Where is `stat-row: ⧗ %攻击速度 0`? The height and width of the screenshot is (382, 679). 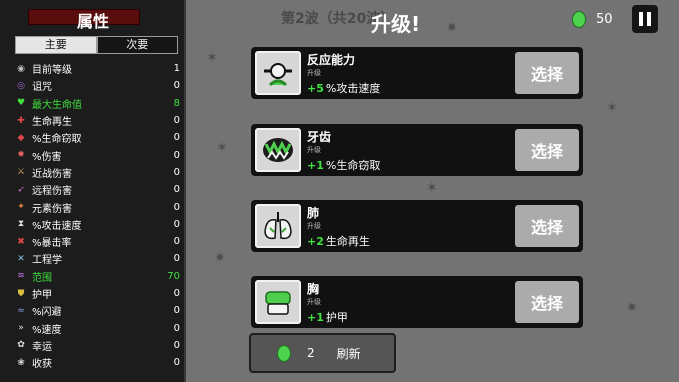 stat-row: ⧗ %攻击速度 0 is located at coordinates (97, 224).